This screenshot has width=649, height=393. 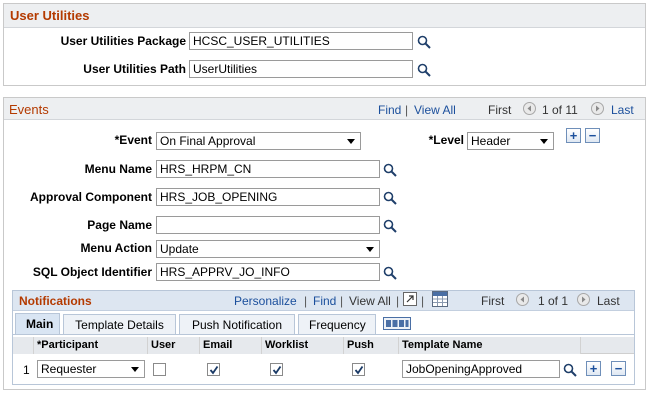 What do you see at coordinates (390, 226) in the screenshot?
I see `page-name-lookup-icon` at bounding box center [390, 226].